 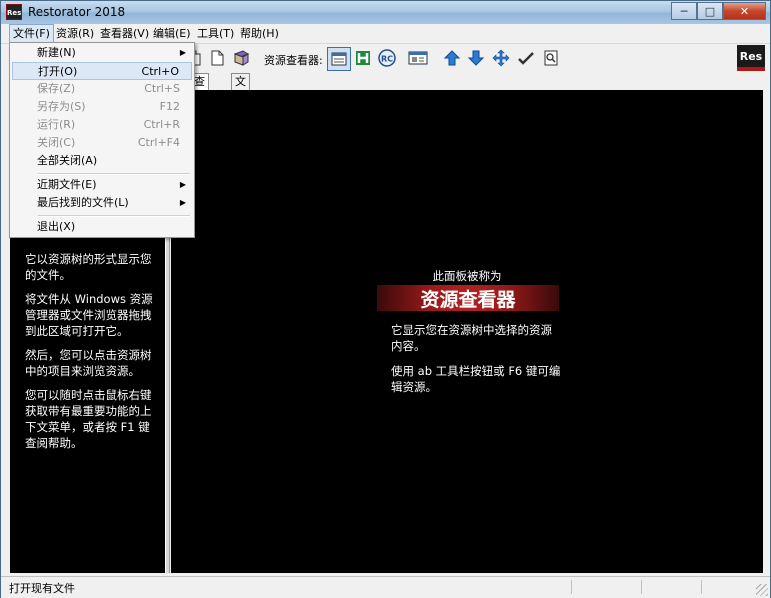 I want to click on menu-item-label: 新建(N), so click(x=56, y=52).